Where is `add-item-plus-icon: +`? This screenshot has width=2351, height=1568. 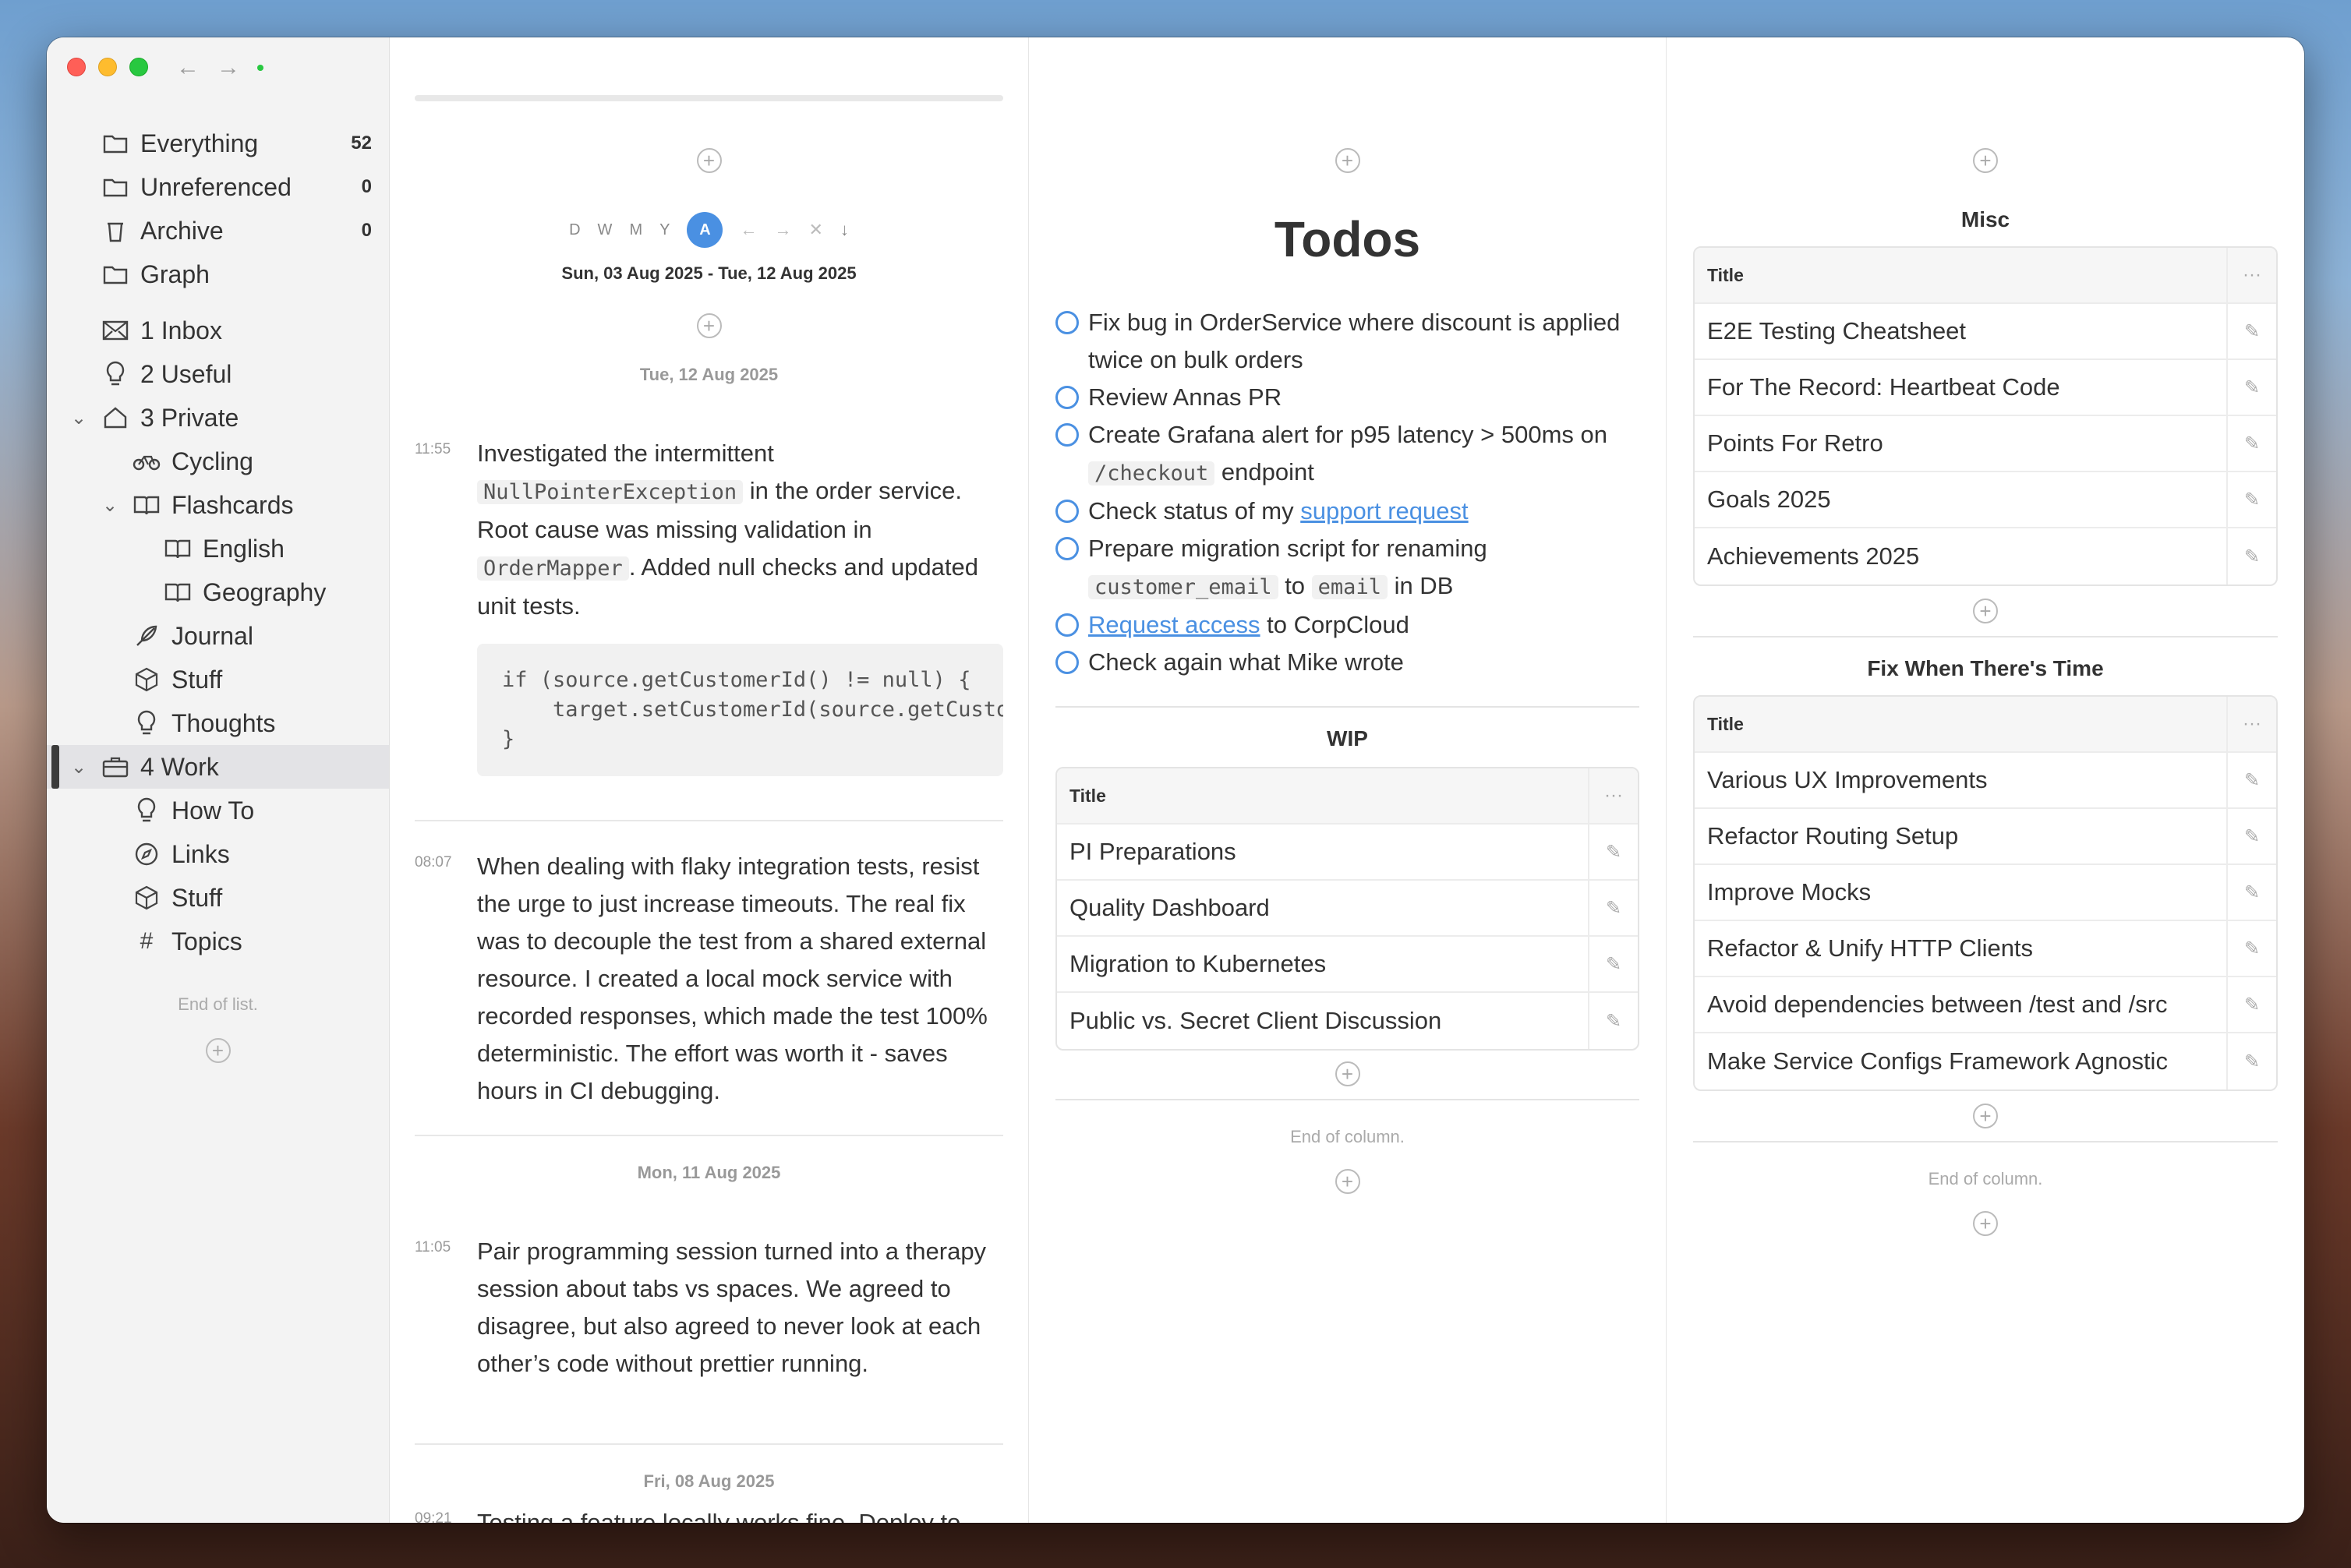 add-item-plus-icon: + is located at coordinates (218, 1050).